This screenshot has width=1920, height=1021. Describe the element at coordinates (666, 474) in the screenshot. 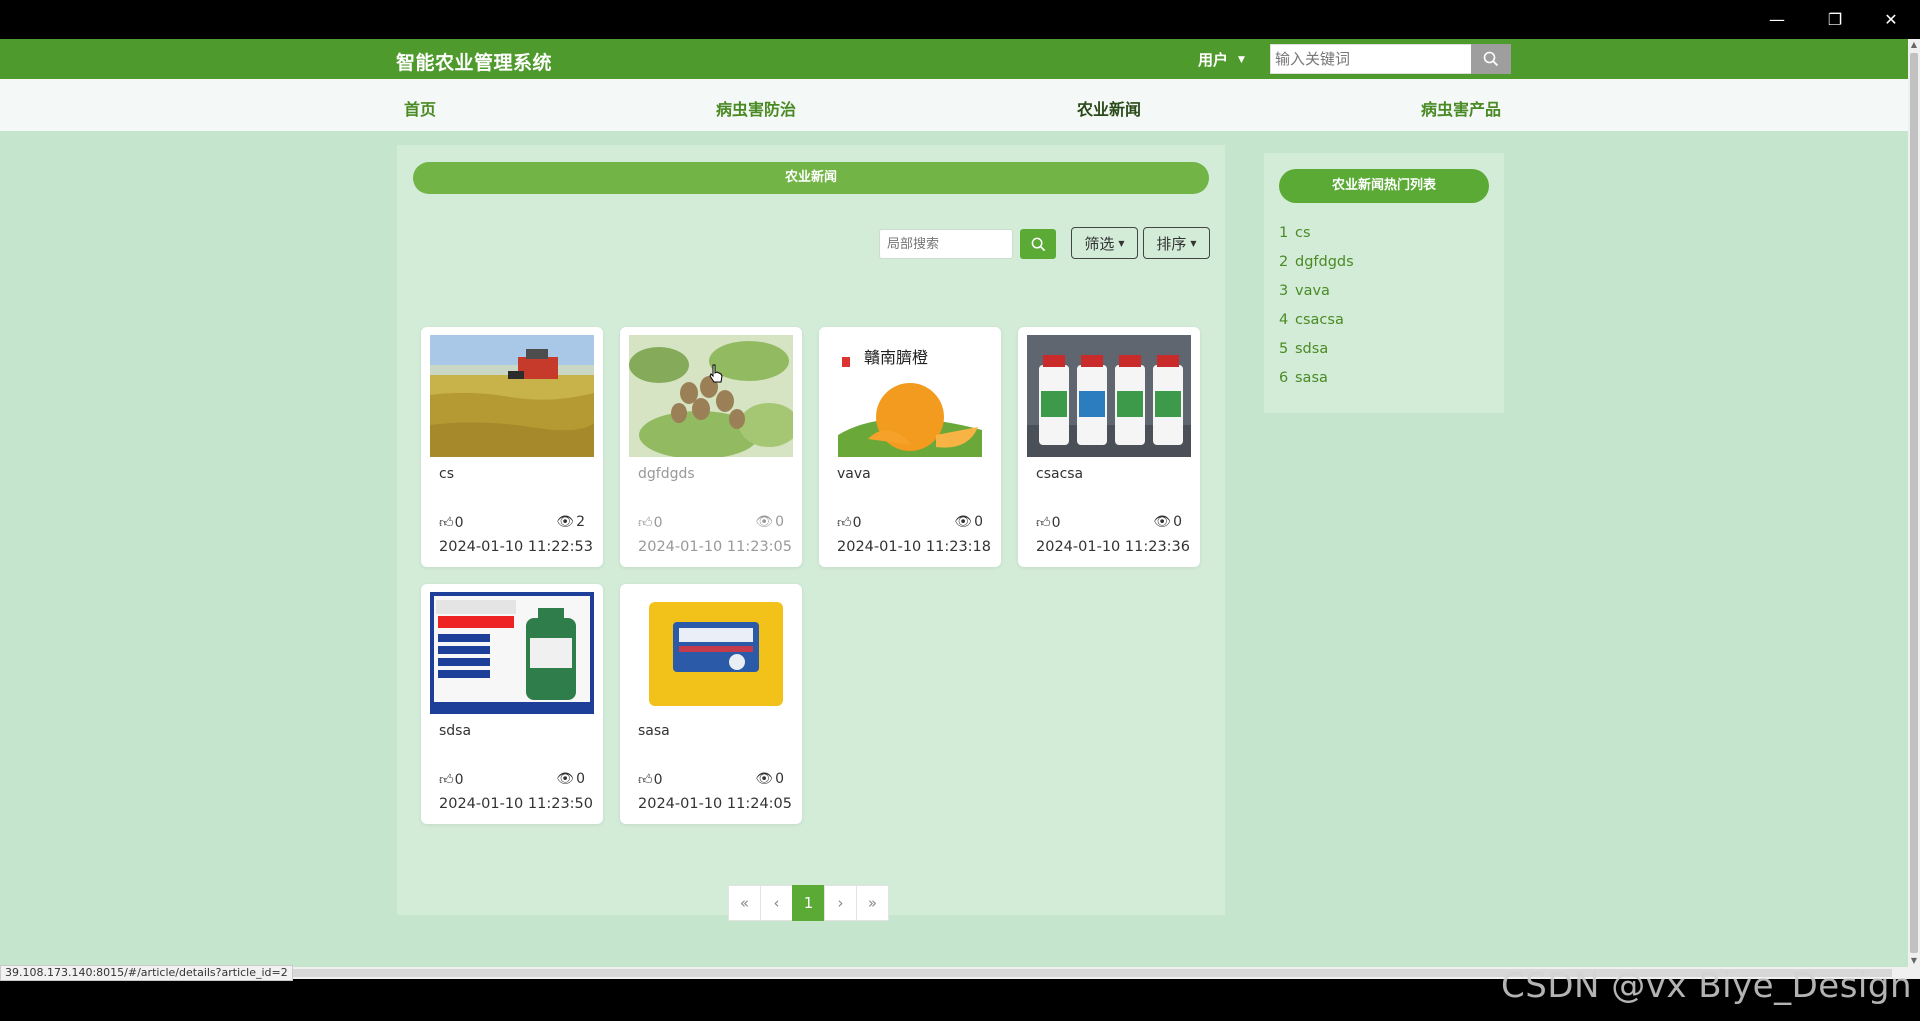

I see `article-title: dgfdgds` at that location.